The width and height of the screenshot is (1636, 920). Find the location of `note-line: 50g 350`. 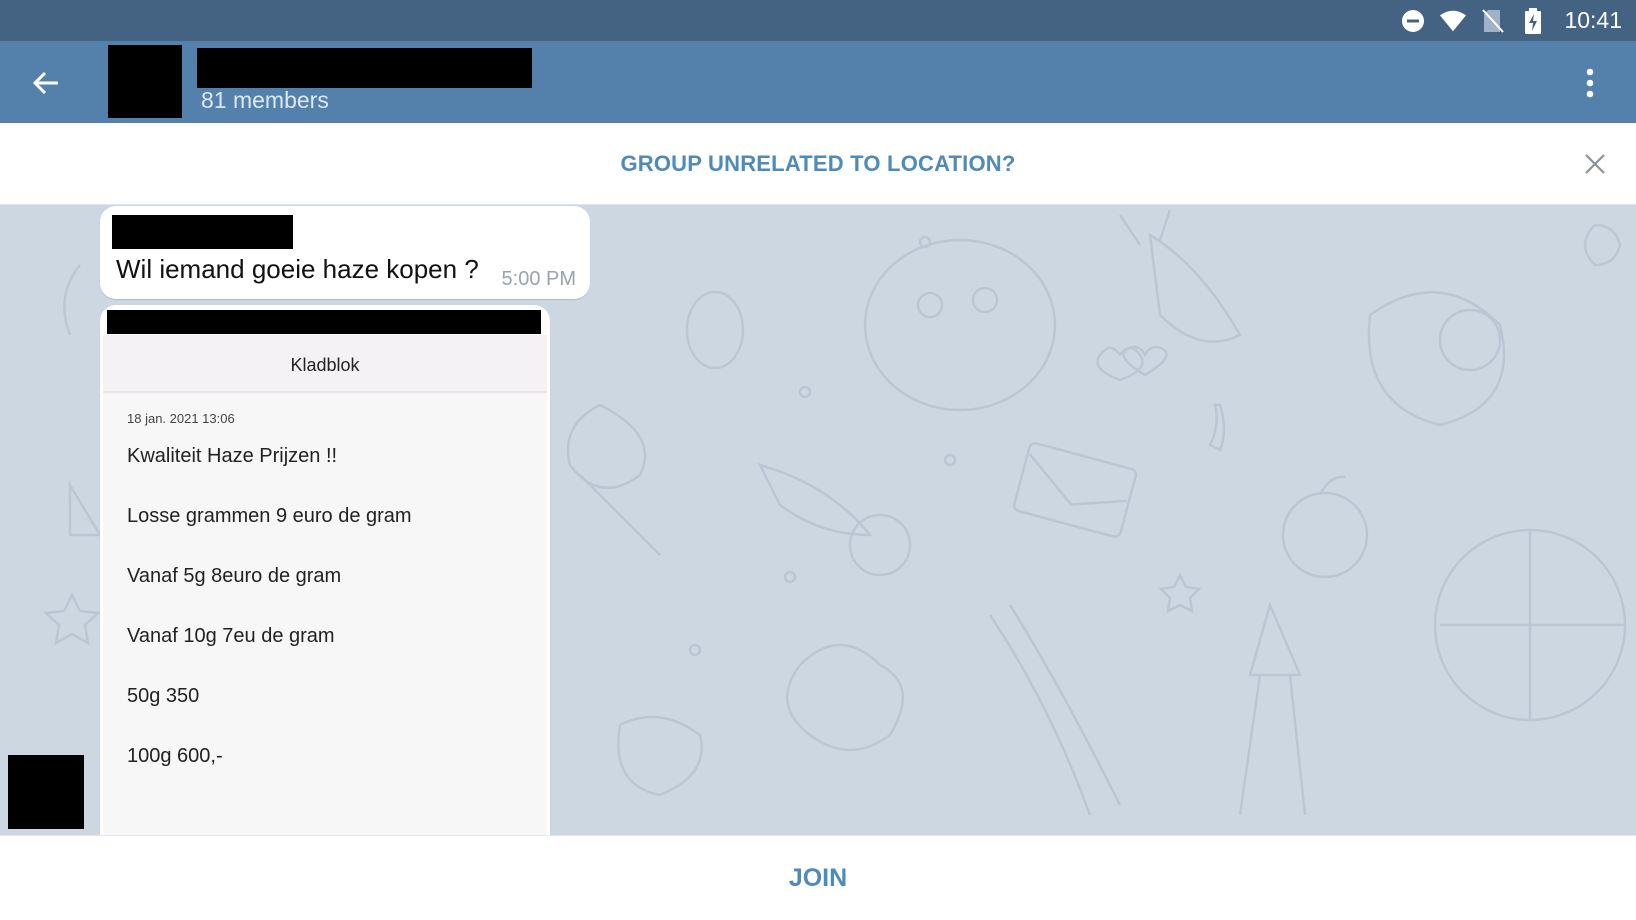

note-line: 50g 350 is located at coordinates (163, 696).